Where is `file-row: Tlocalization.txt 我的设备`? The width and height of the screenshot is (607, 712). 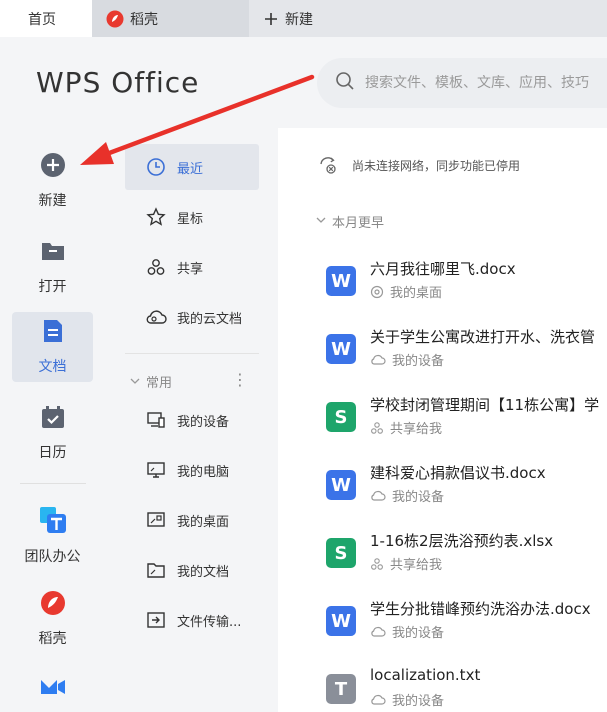 file-row: Tlocalization.txt 我的设备 is located at coordinates (466, 689).